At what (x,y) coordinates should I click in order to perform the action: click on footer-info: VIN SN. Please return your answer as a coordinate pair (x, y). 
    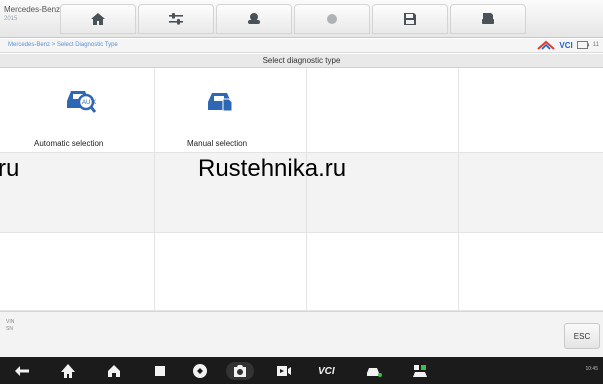
    Looking at the image, I should click on (10, 326).